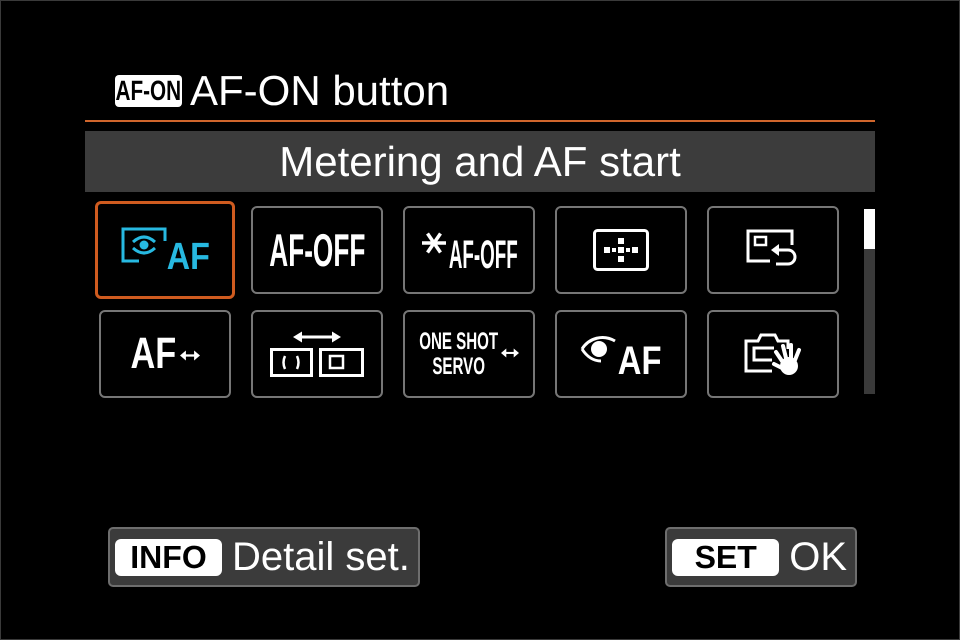 The image size is (960, 640). What do you see at coordinates (869, 229) in the screenshot?
I see `scrollbar-thumb` at bounding box center [869, 229].